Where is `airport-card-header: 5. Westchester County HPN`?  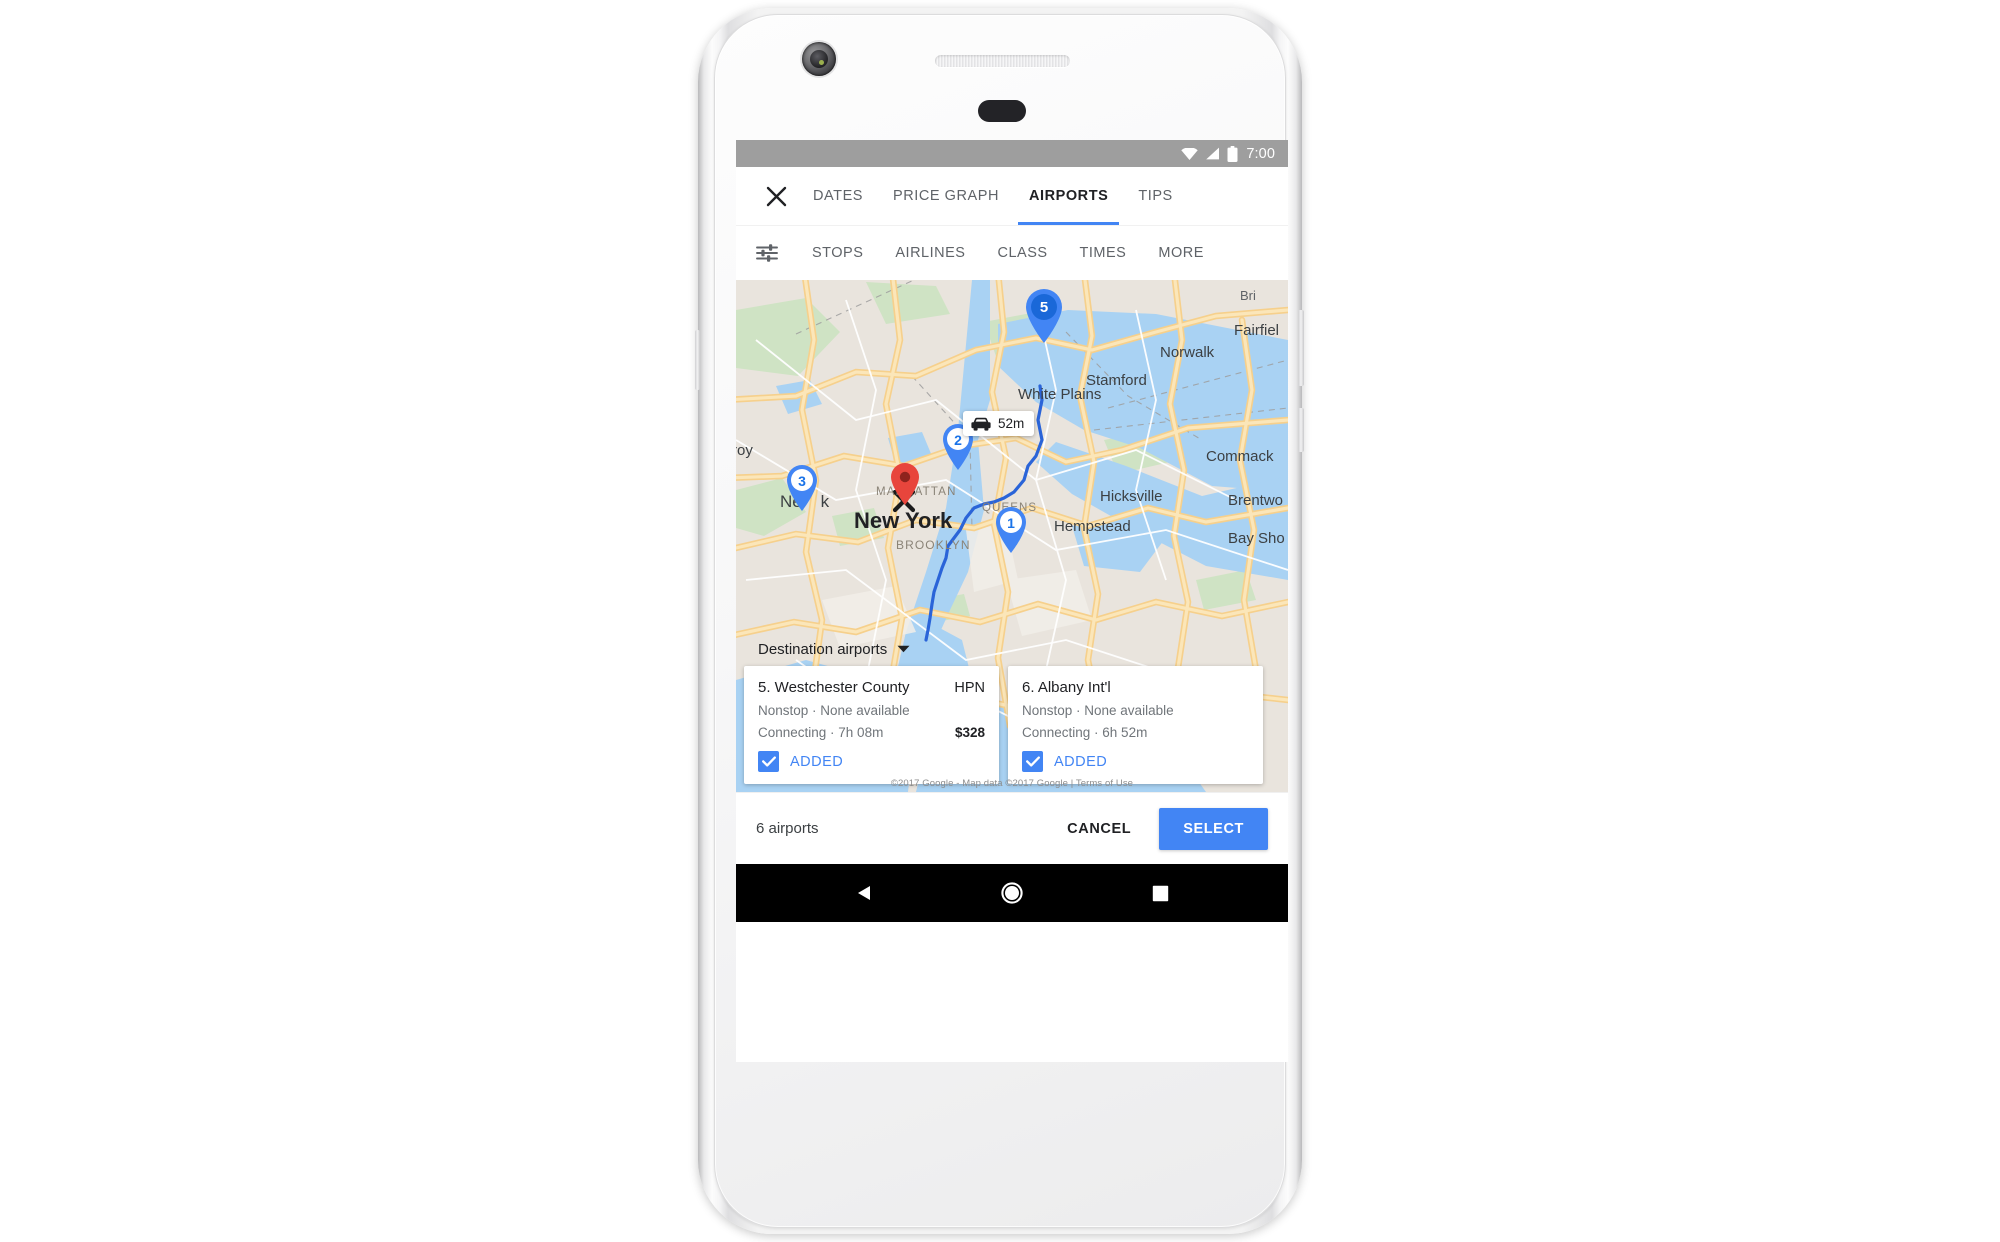 airport-card-header: 5. Westchester County HPN is located at coordinates (871, 687).